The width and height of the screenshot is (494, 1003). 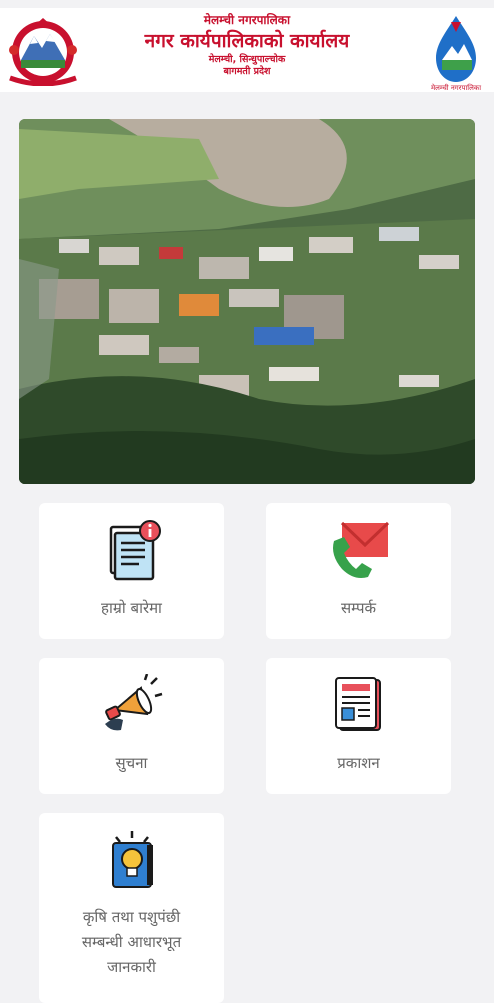 I want to click on phone-mail-icon, so click(x=361, y=549).